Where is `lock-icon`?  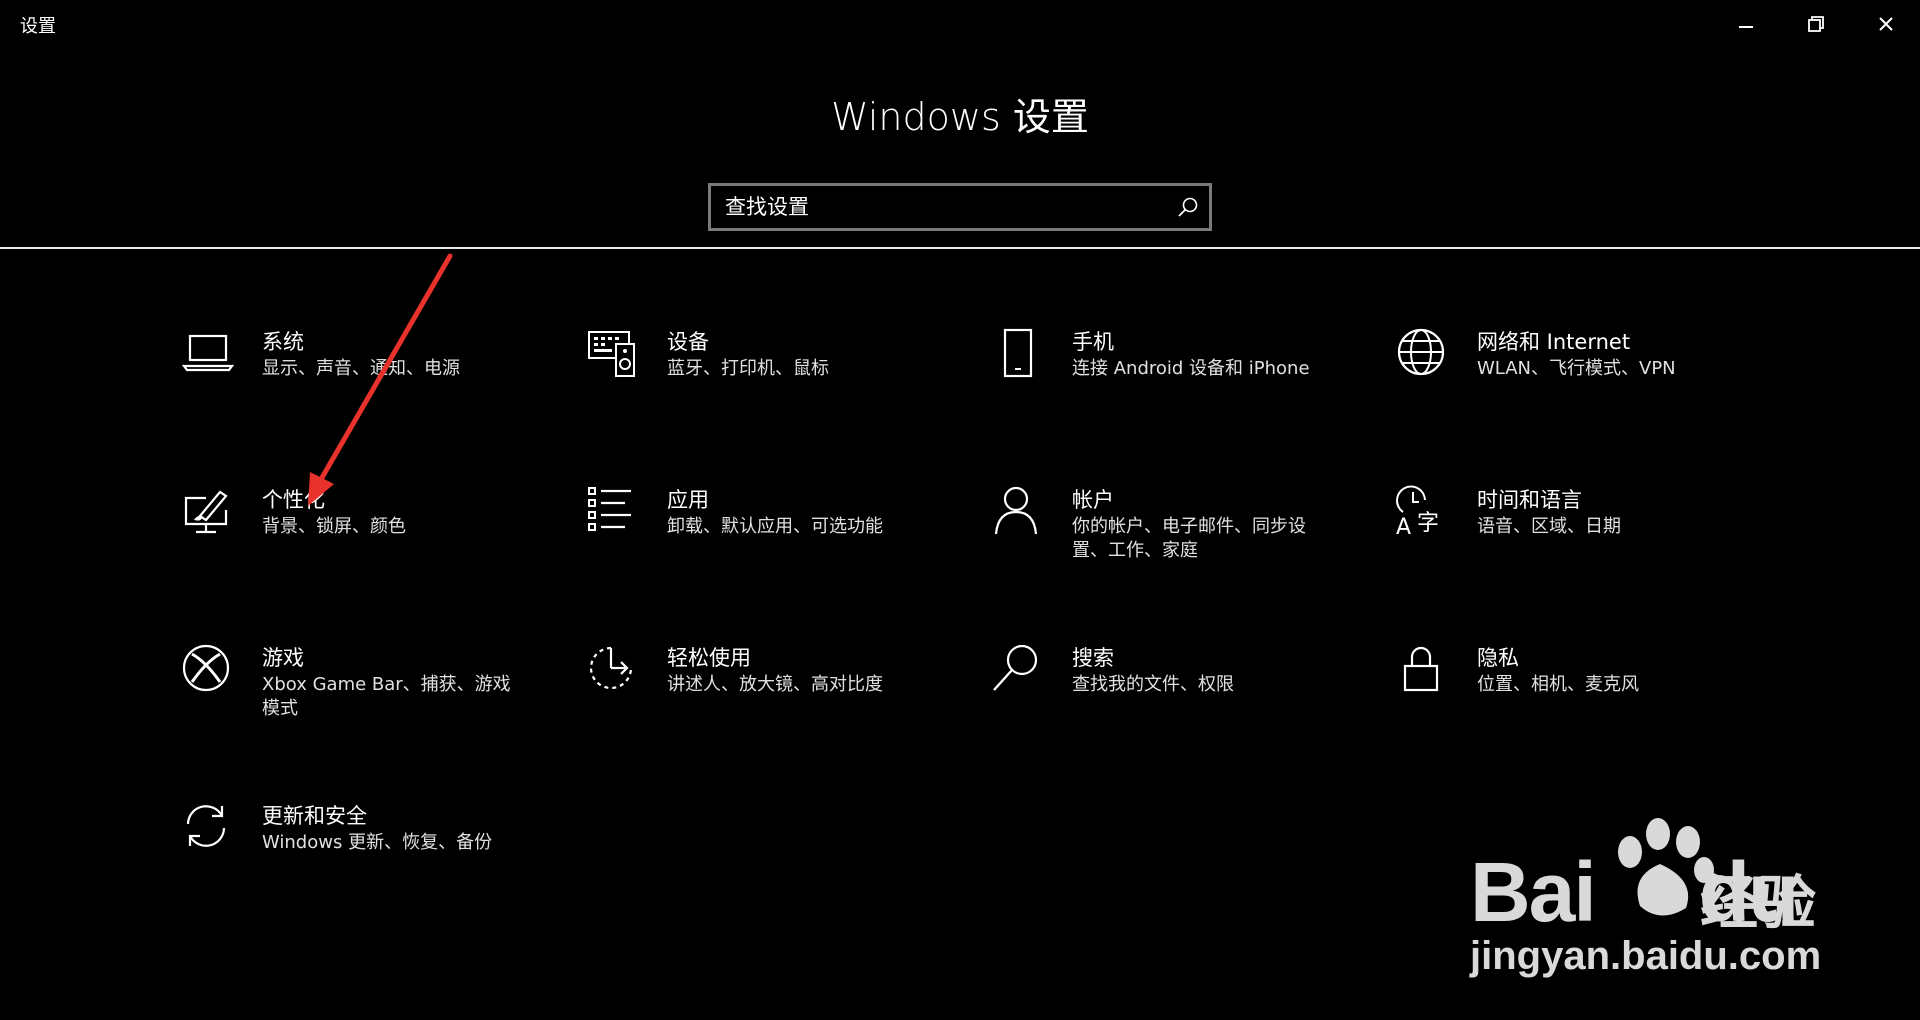 lock-icon is located at coordinates (1425, 670).